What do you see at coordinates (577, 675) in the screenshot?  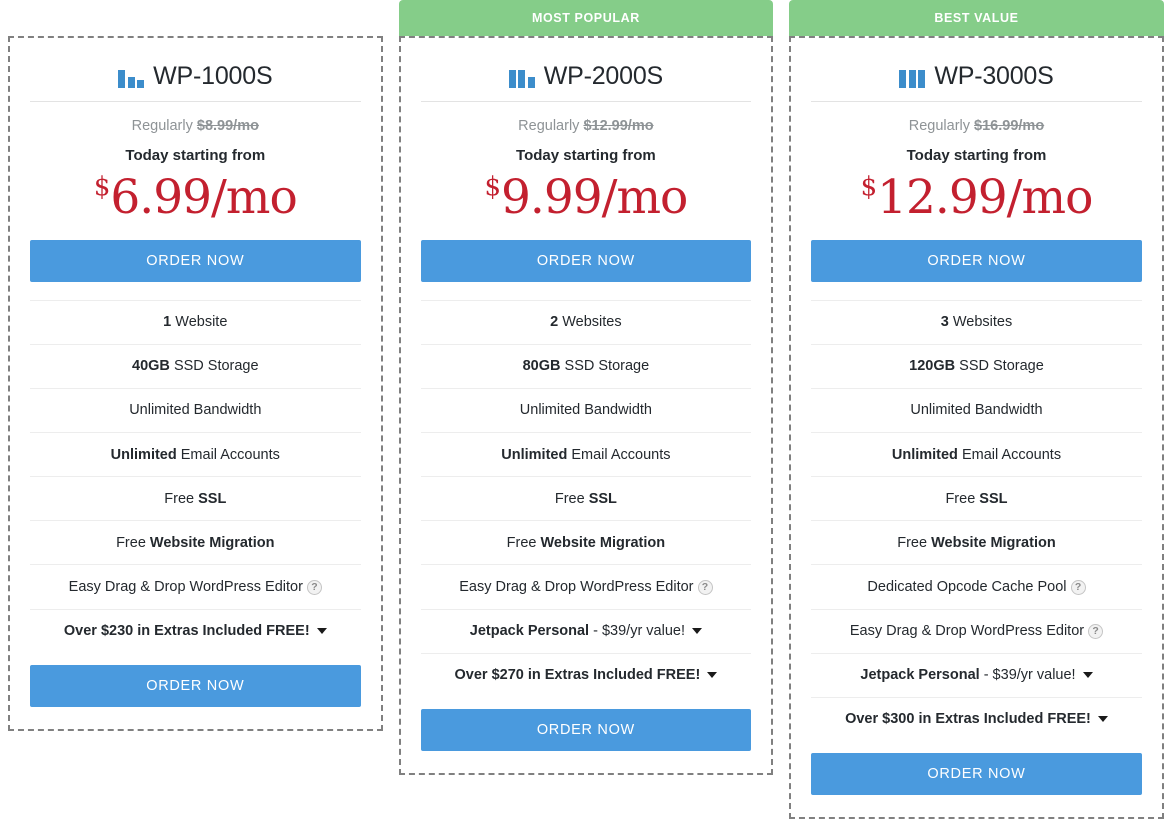 I see `feature-text: Over $270 in Extras Included FREE!` at bounding box center [577, 675].